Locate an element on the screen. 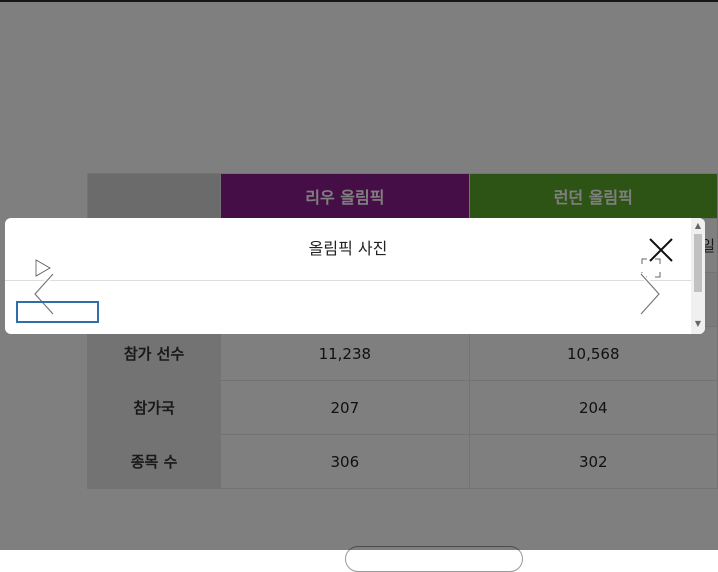 This screenshot has height=572, width=718. chevron-right-icon is located at coordinates (650, 294).